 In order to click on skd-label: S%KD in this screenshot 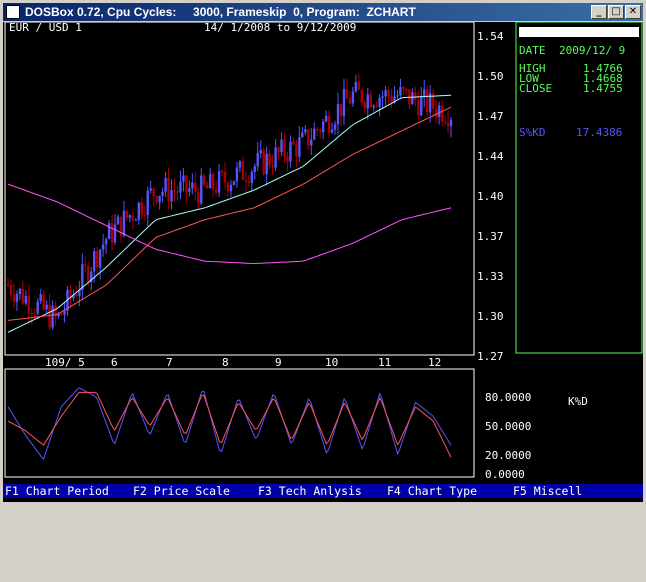, I will do `click(532, 132)`.